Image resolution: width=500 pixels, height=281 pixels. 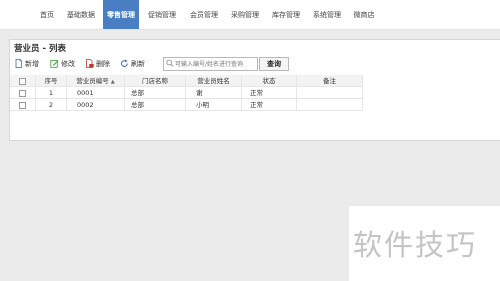 What do you see at coordinates (90, 63) in the screenshot?
I see `delete-file-icon` at bounding box center [90, 63].